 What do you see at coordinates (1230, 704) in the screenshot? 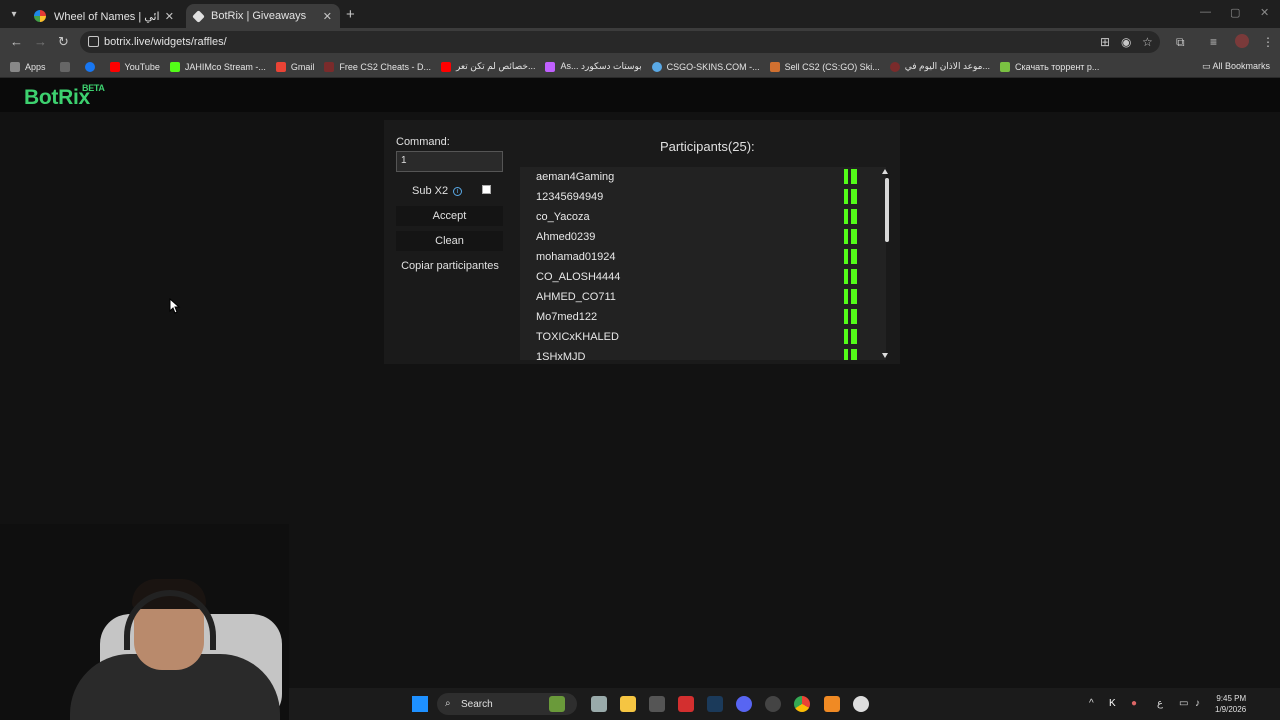
I see `system-clock: 9:45 PM 1/9/2026` at bounding box center [1230, 704].